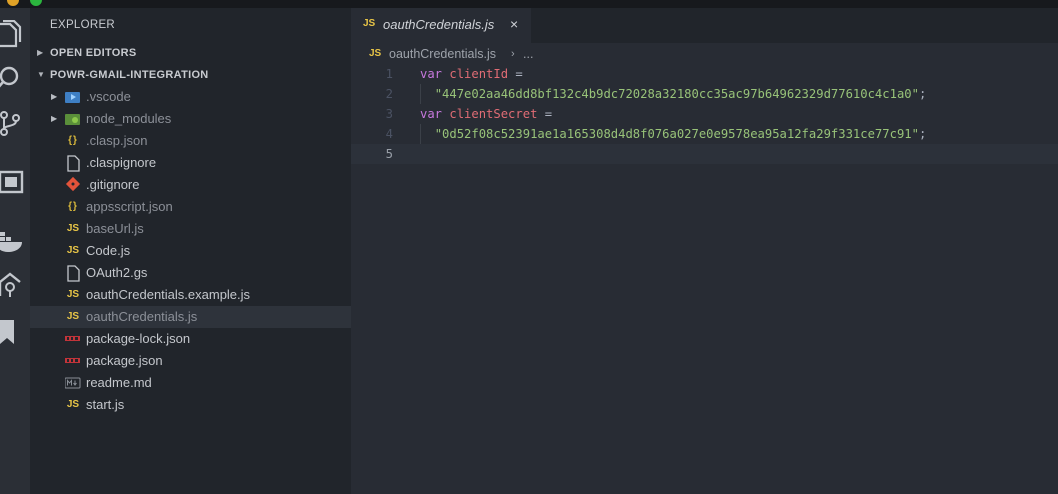 The height and width of the screenshot is (494, 1058). What do you see at coordinates (12, 284) in the screenshot?
I see `gitlens-icon` at bounding box center [12, 284].